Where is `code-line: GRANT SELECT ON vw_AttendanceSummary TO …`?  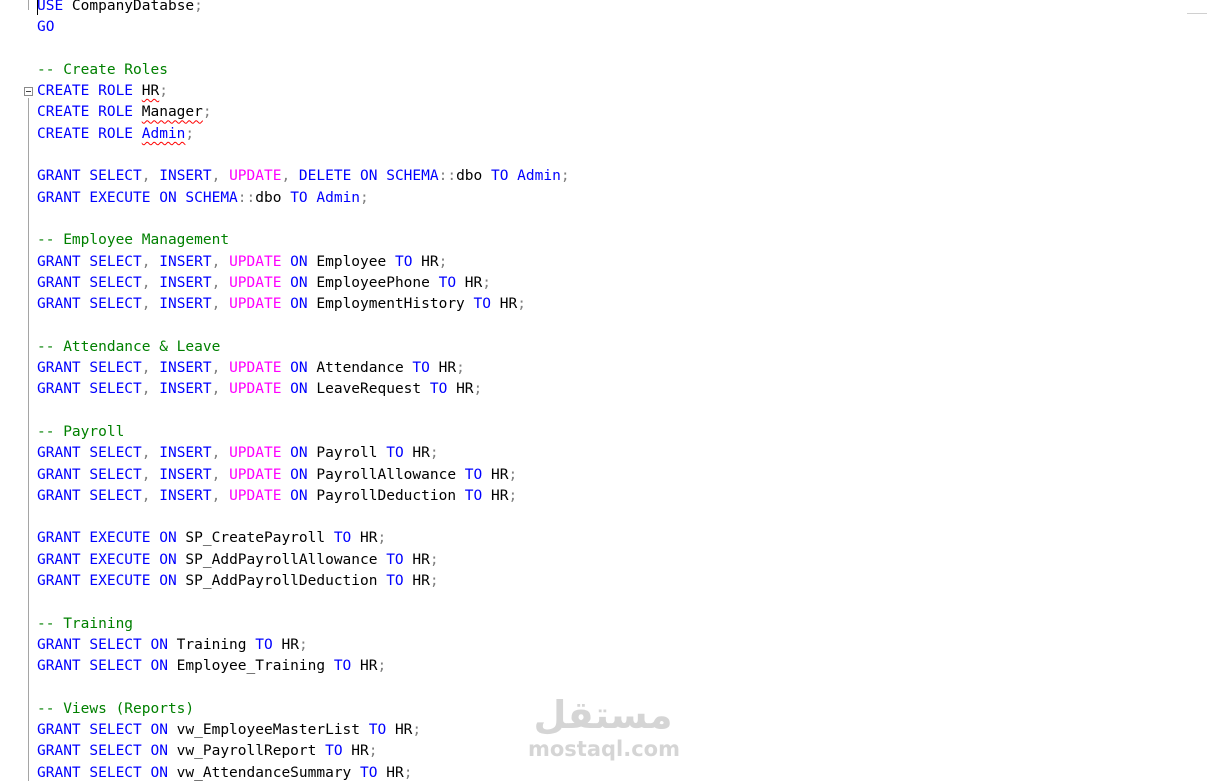 code-line: GRANT SELECT ON vw_AttendanceSummary TO … is located at coordinates (622, 772).